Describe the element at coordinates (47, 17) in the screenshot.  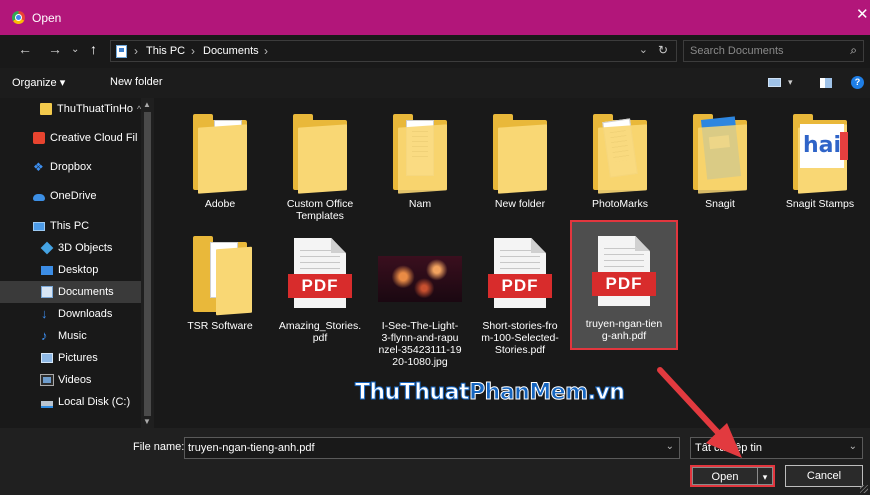
I see `window-title: Open` at that location.